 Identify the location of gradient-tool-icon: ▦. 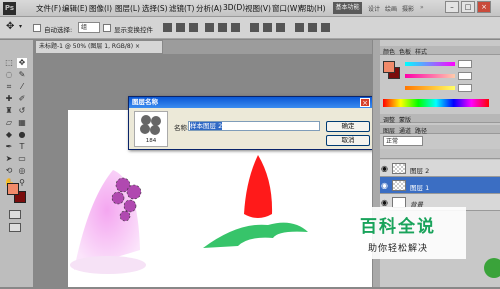
(22, 123).